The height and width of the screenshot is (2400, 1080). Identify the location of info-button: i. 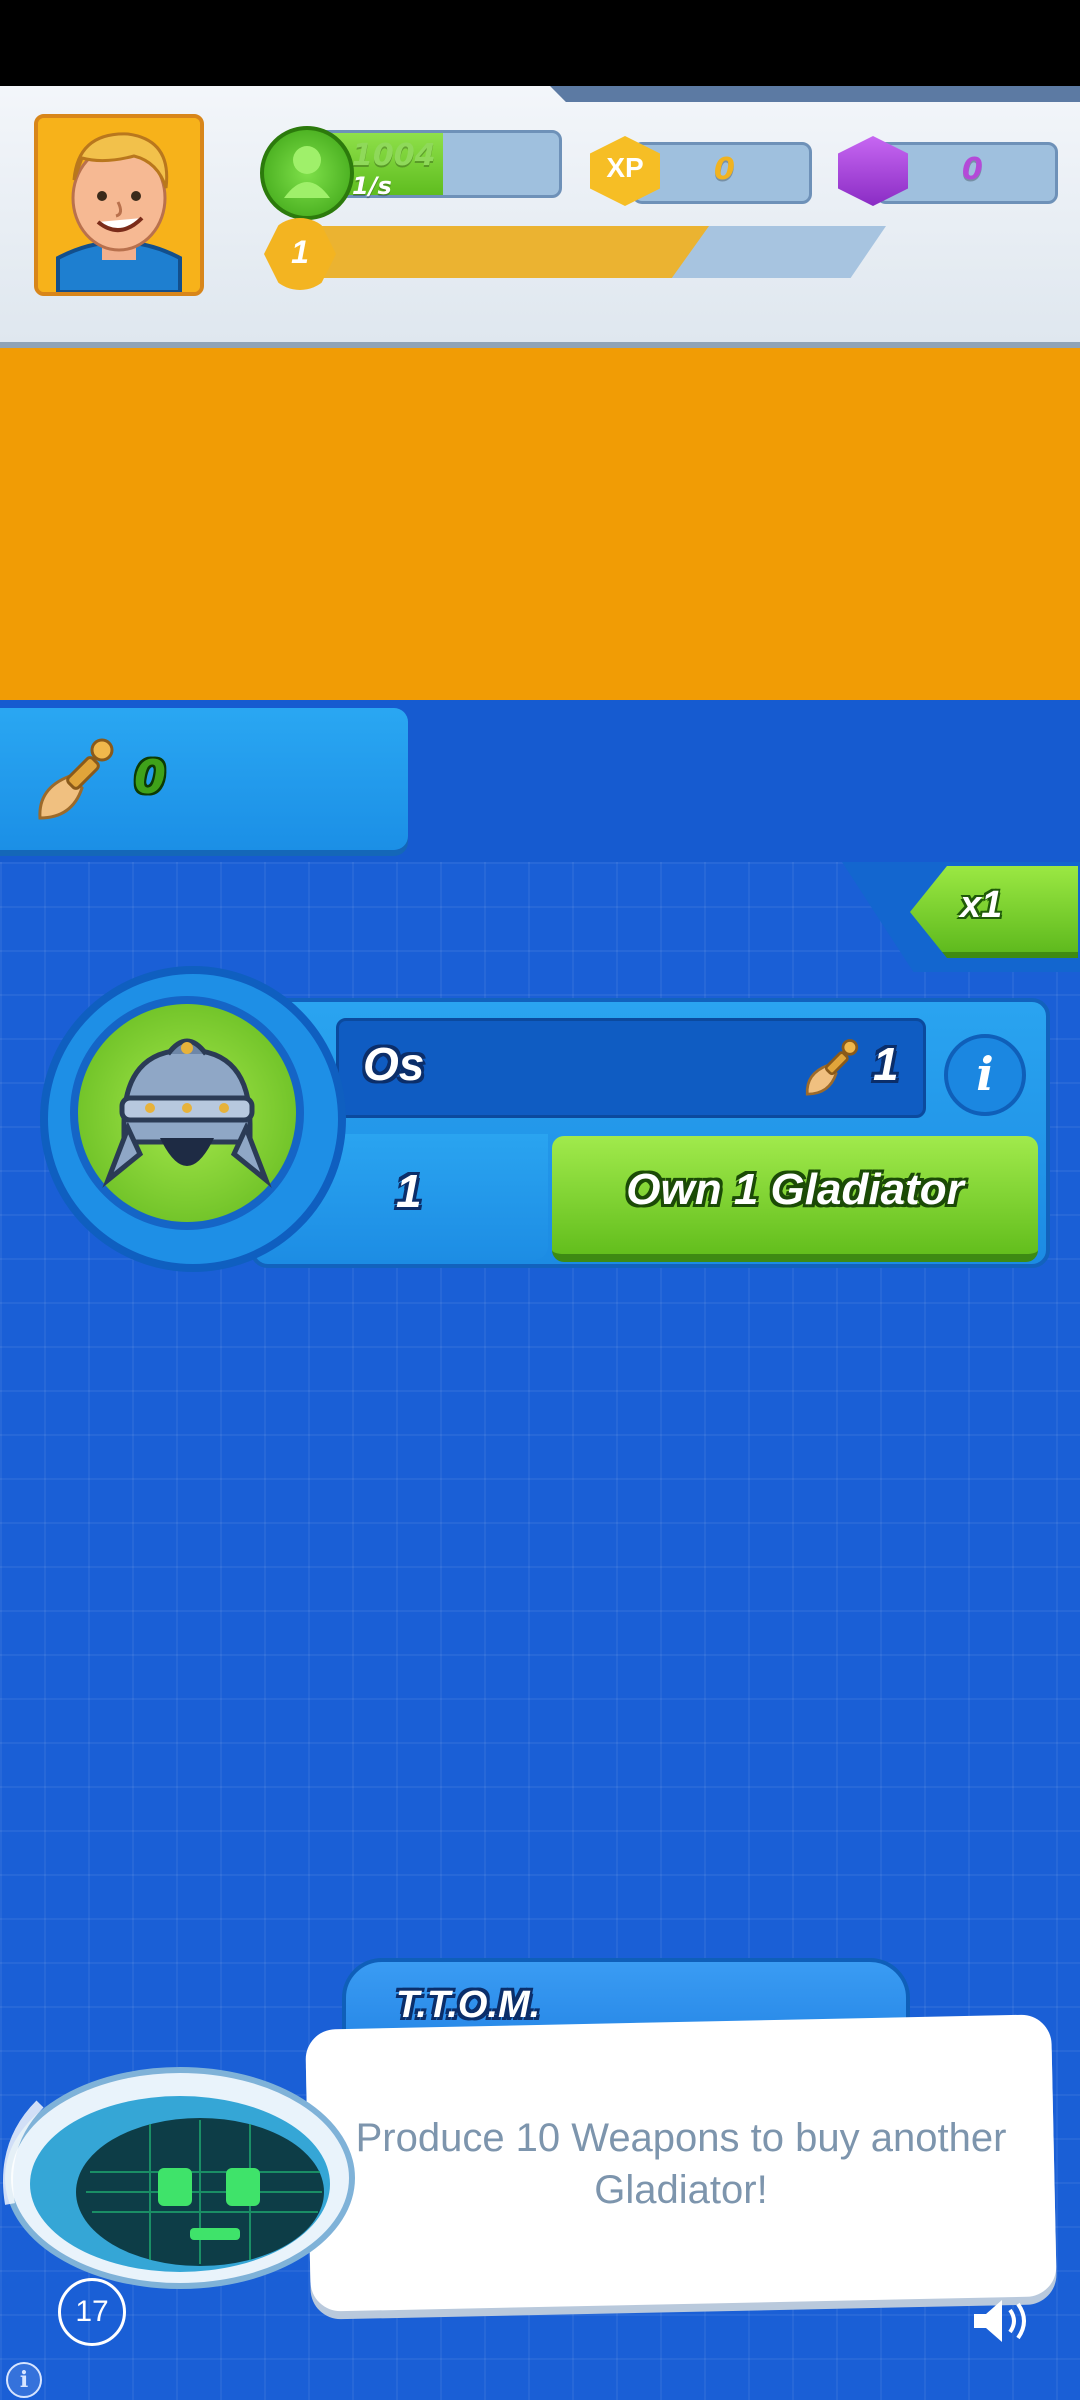
(985, 1075).